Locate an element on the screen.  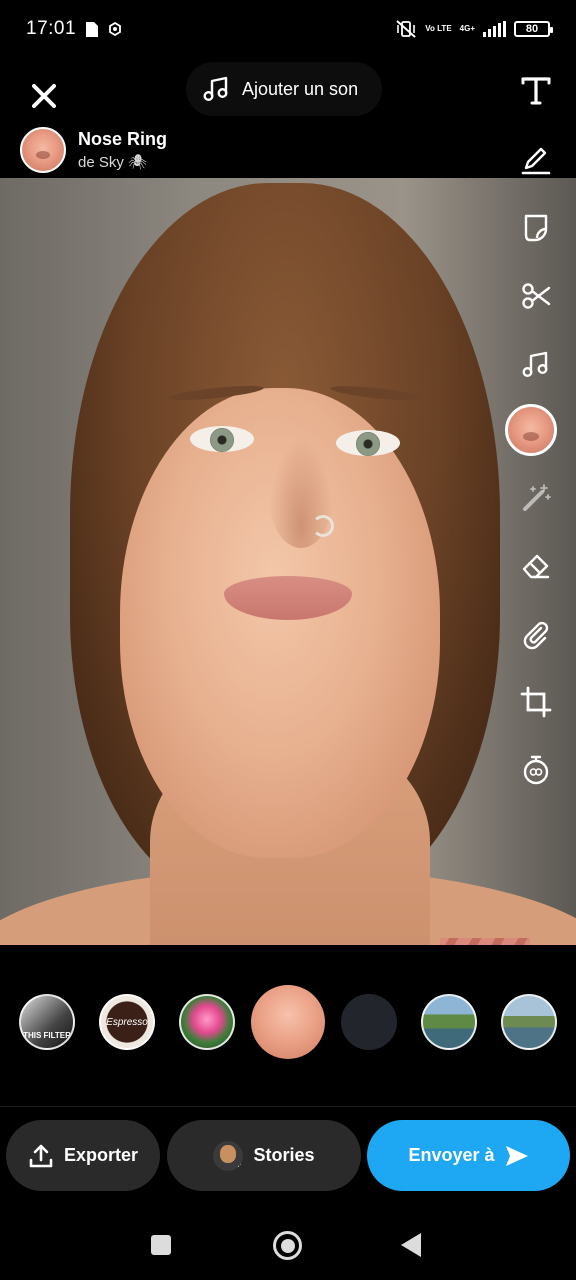
timer-tool-button is located at coordinates (536, 770).